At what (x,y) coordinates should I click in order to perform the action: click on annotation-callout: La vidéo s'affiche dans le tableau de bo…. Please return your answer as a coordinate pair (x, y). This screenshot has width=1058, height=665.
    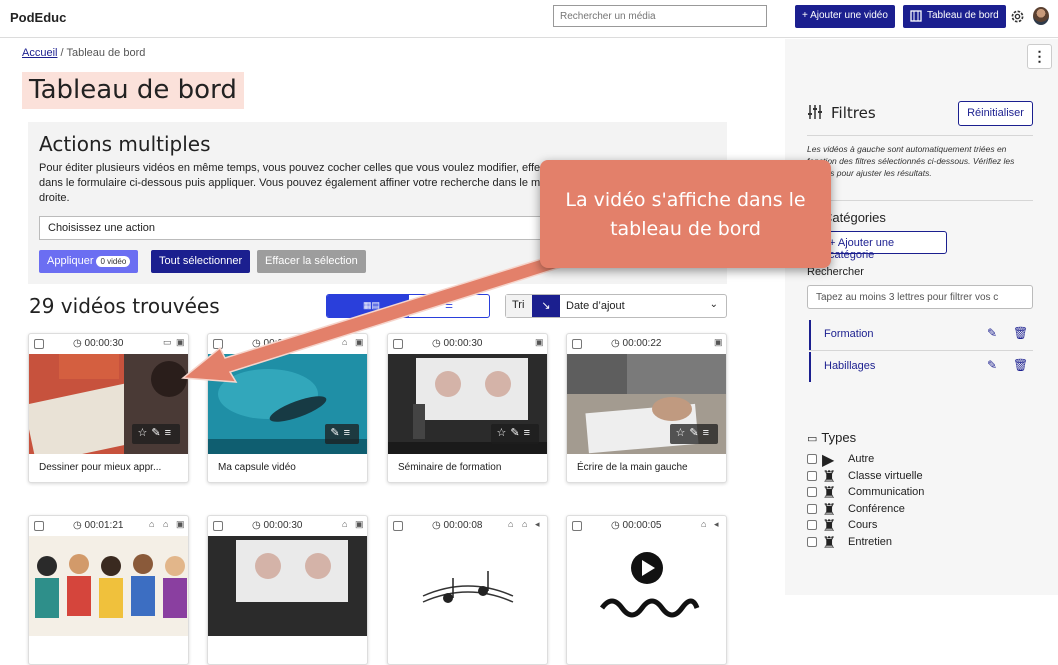
    Looking at the image, I should click on (685, 214).